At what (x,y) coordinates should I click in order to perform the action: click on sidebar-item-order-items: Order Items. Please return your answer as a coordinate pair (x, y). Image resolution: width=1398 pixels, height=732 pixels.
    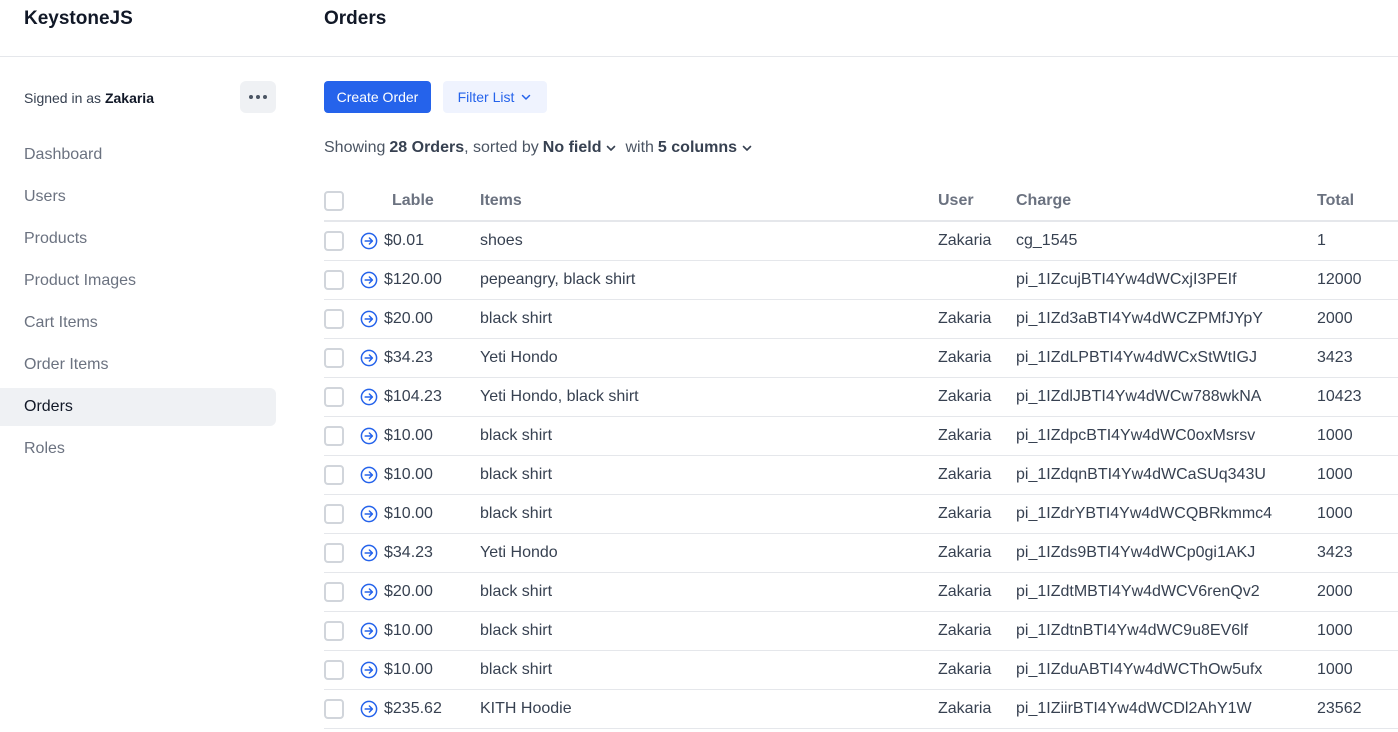
    Looking at the image, I should click on (138, 365).